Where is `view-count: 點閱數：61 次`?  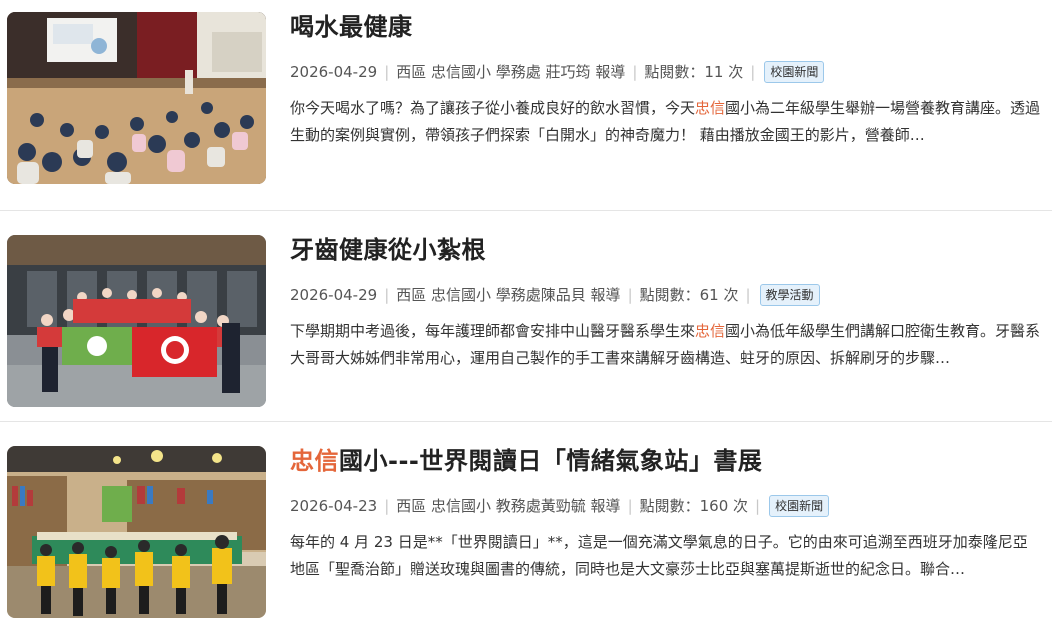 view-count: 點閱數：61 次 is located at coordinates (689, 295).